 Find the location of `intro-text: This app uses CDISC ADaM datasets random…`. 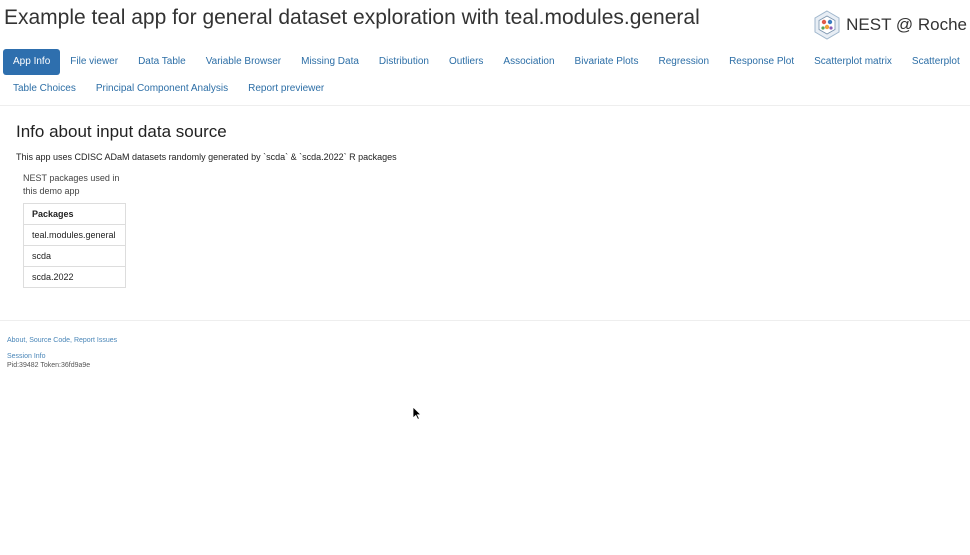

intro-text: This app uses CDISC ADaM datasets random… is located at coordinates (206, 157).